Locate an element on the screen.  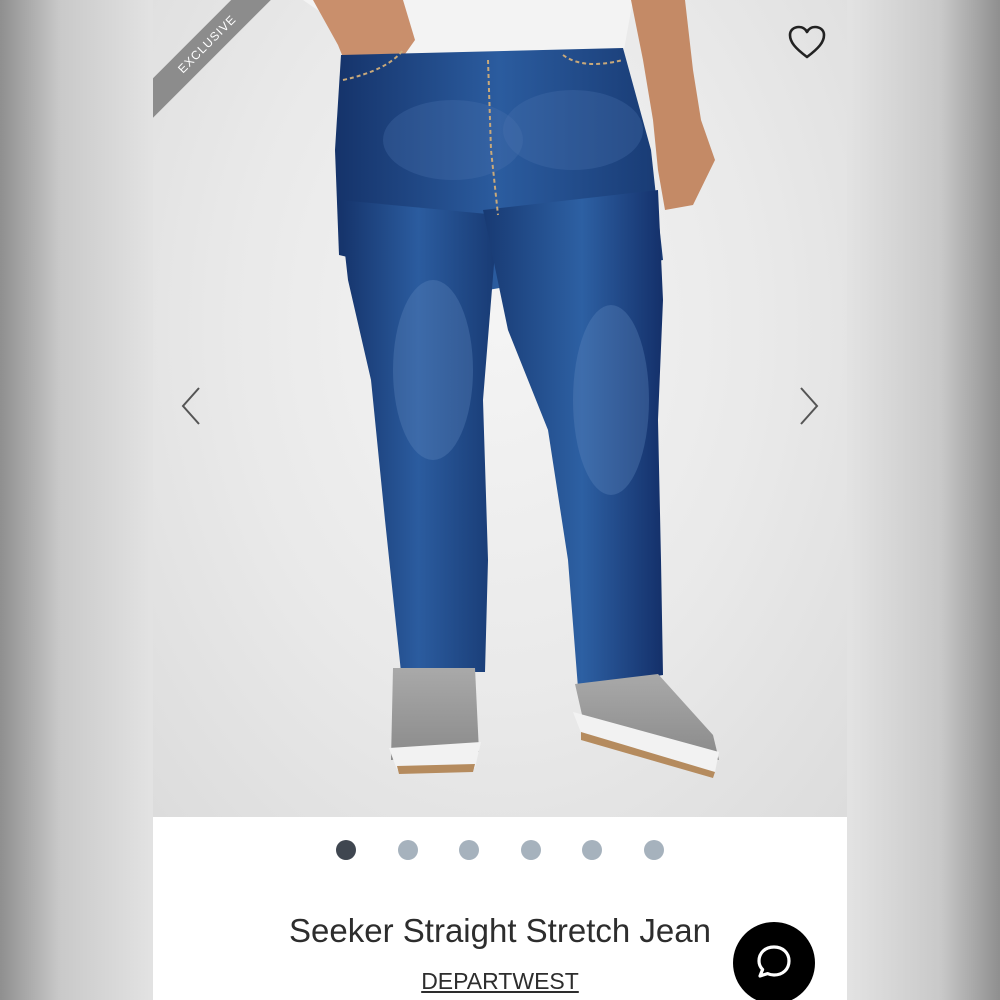
chat-bubble-icon is located at coordinates (774, 961).